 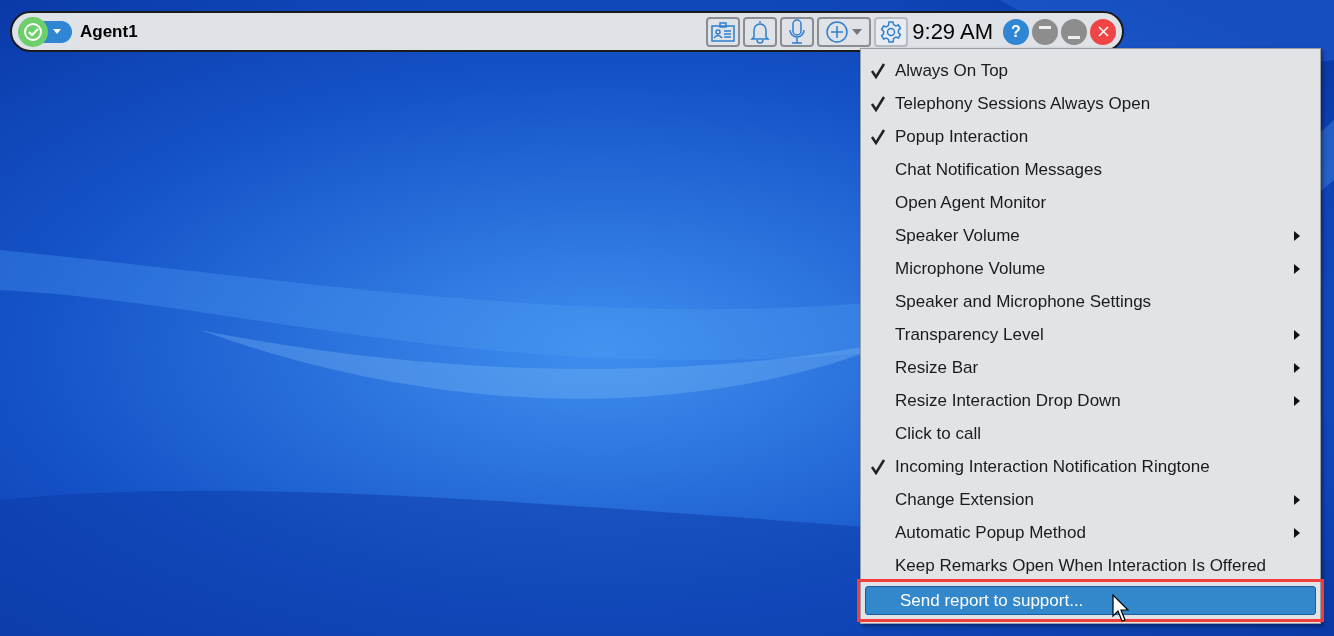 I want to click on bell-icon, so click(x=760, y=31).